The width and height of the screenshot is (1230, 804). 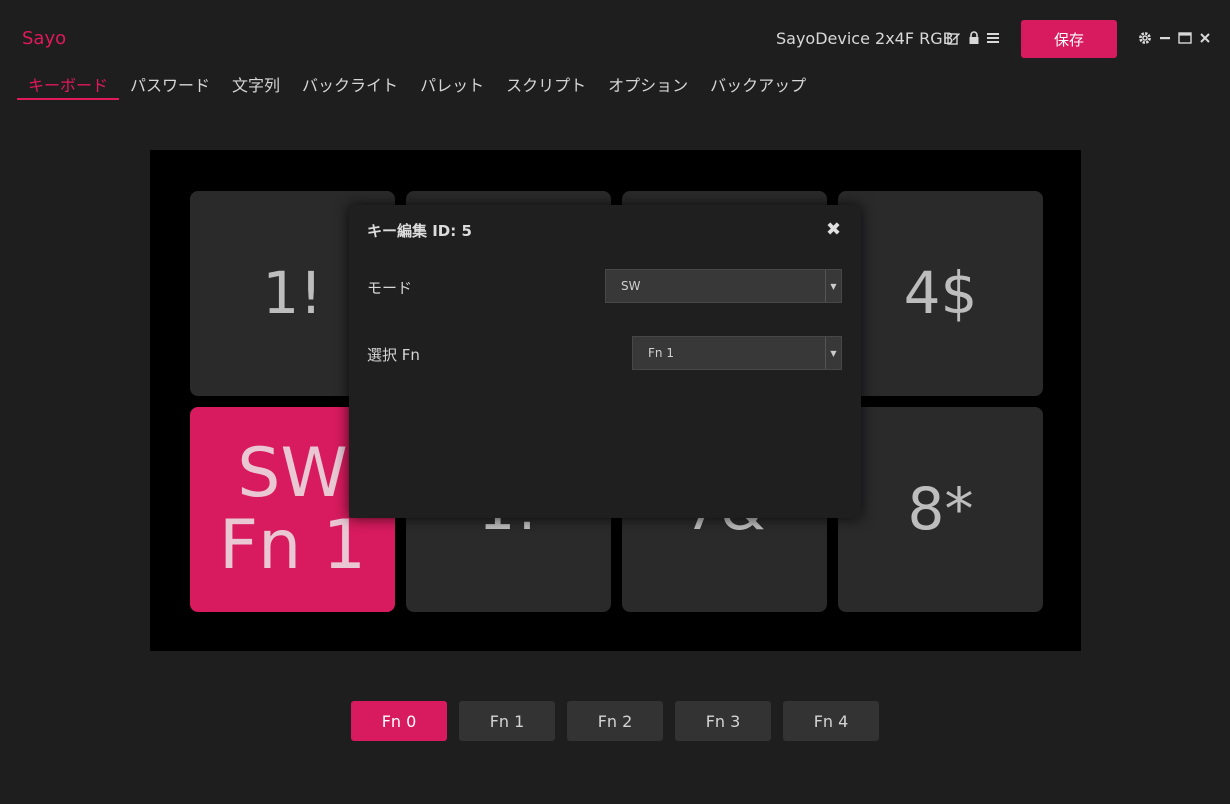 I want to click on key-label: Fn 1, so click(x=292, y=545).